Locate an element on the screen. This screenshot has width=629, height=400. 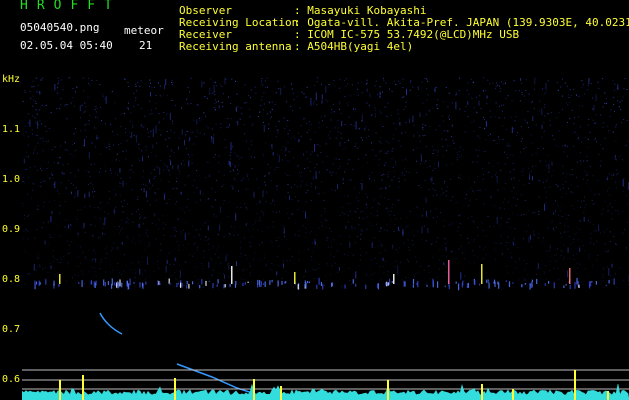
hrofft-logo: HROFFT is located at coordinates (70, 6).